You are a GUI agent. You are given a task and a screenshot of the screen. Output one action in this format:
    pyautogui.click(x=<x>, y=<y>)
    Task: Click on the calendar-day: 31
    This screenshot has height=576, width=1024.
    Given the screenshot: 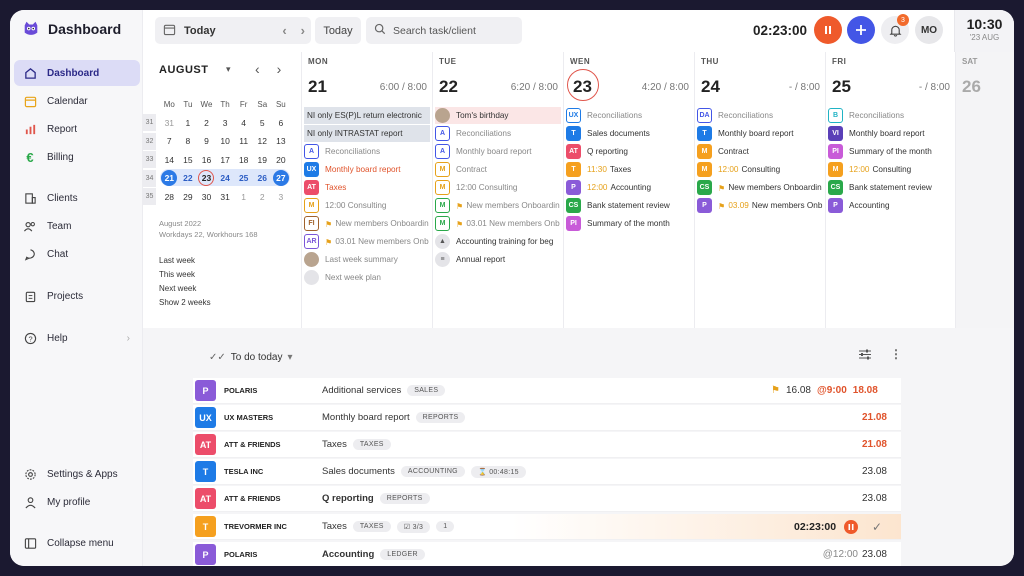 What is the action you would take?
    pyautogui.click(x=169, y=123)
    